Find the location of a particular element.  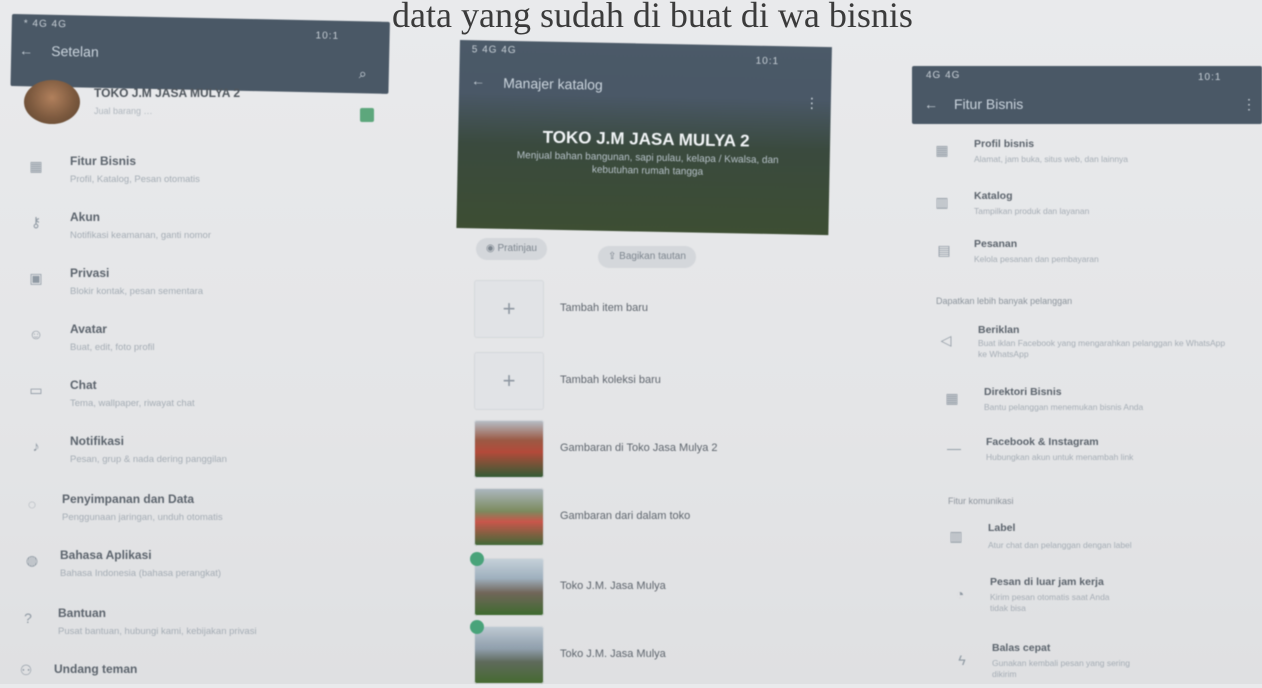

catalog-item: Gambaran di Toko Jasa Mulya 2 is located at coordinates (654, 451).